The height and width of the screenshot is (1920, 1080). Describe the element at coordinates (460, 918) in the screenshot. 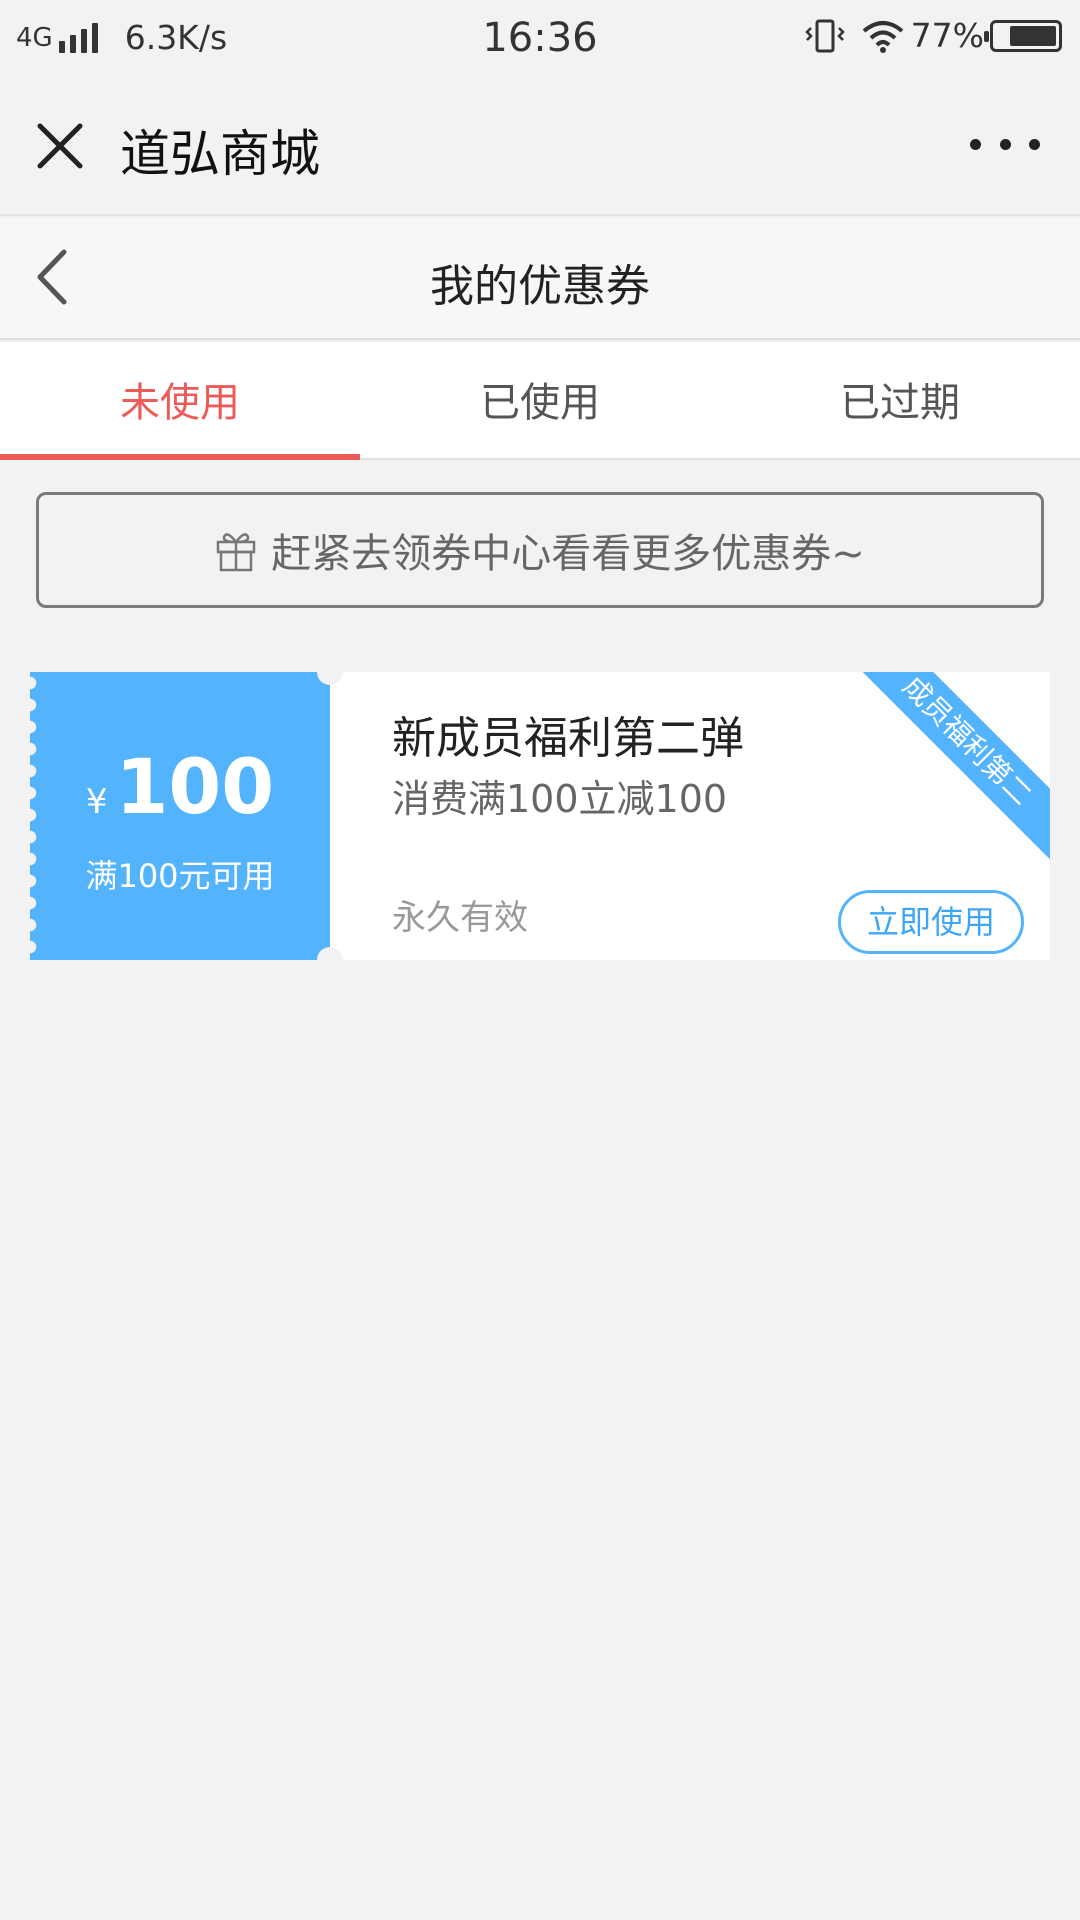

I see `coupon-validity: 永久有效` at that location.